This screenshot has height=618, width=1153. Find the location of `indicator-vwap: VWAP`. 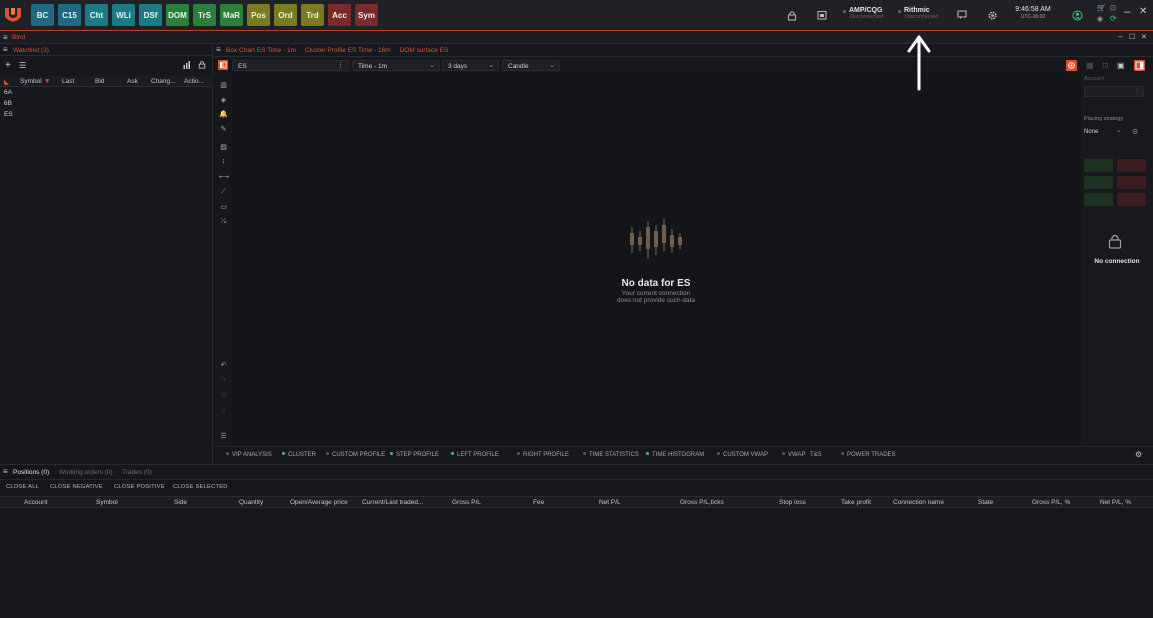

indicator-vwap: VWAP is located at coordinates (793, 455).